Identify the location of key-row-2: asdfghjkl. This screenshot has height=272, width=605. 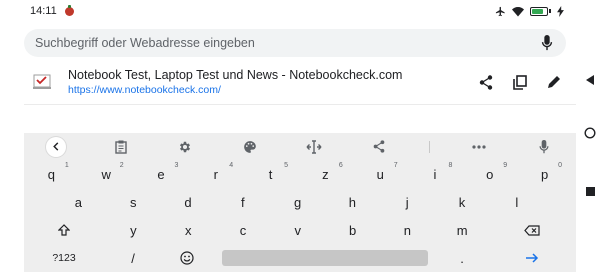
(300, 202).